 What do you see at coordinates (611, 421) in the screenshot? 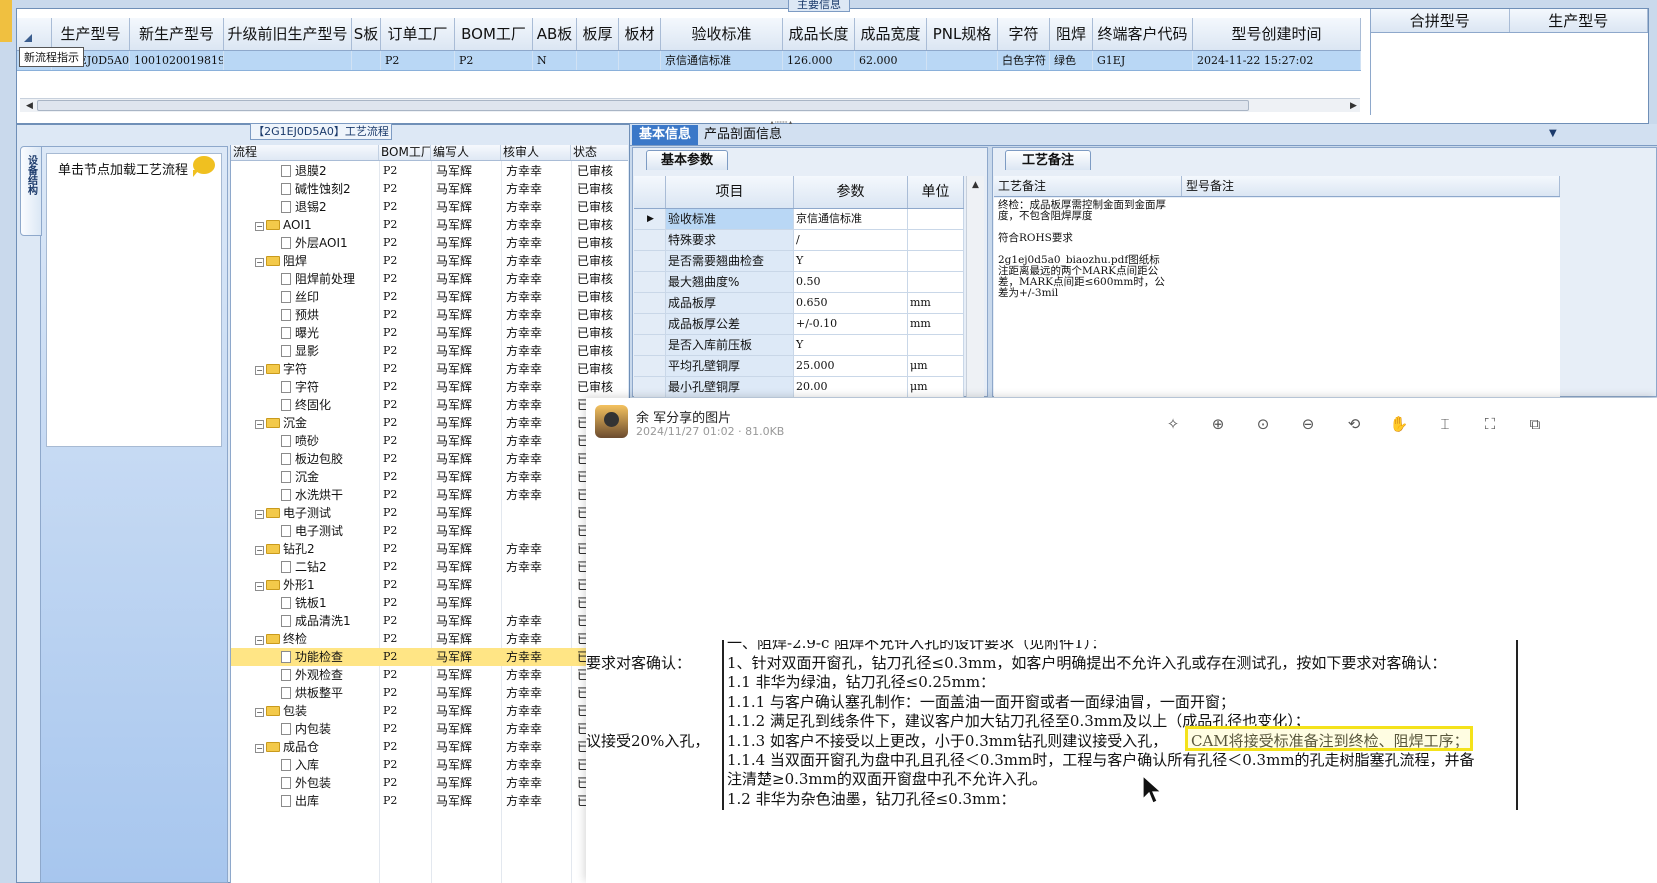
I see `sender-avatar` at bounding box center [611, 421].